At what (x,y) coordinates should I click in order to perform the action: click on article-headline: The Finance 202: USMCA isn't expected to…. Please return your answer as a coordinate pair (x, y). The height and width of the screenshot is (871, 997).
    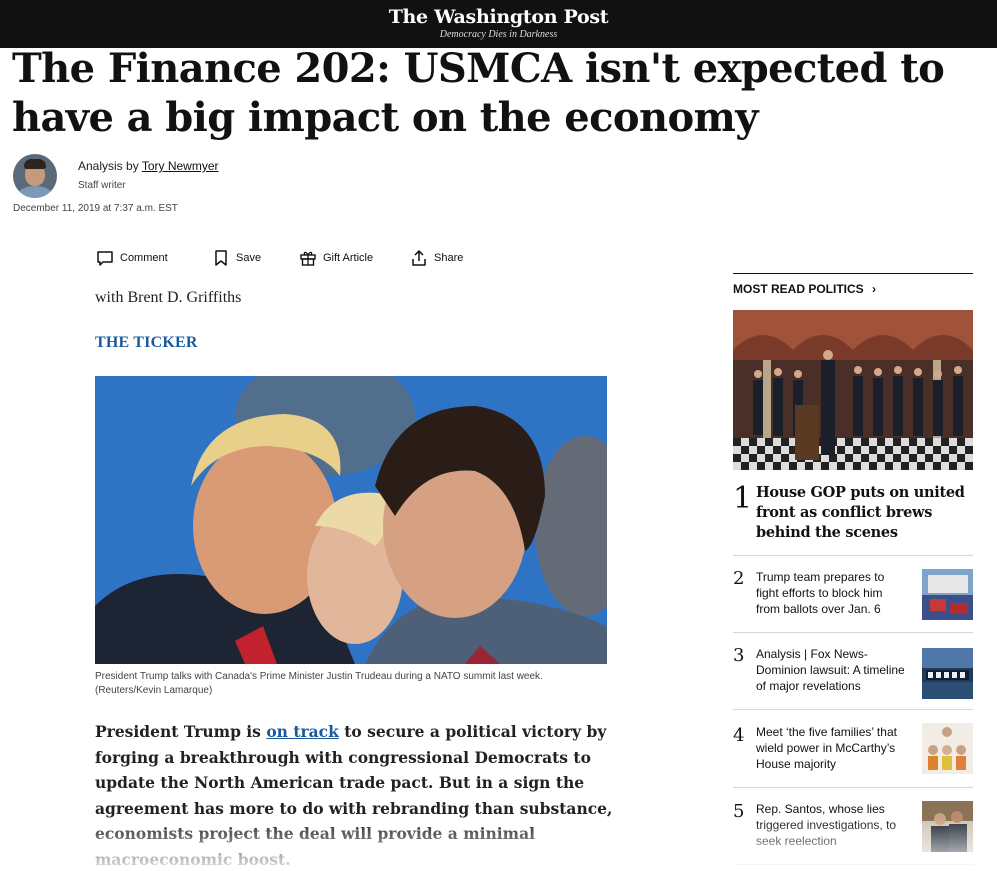
    Looking at the image, I should click on (478, 93).